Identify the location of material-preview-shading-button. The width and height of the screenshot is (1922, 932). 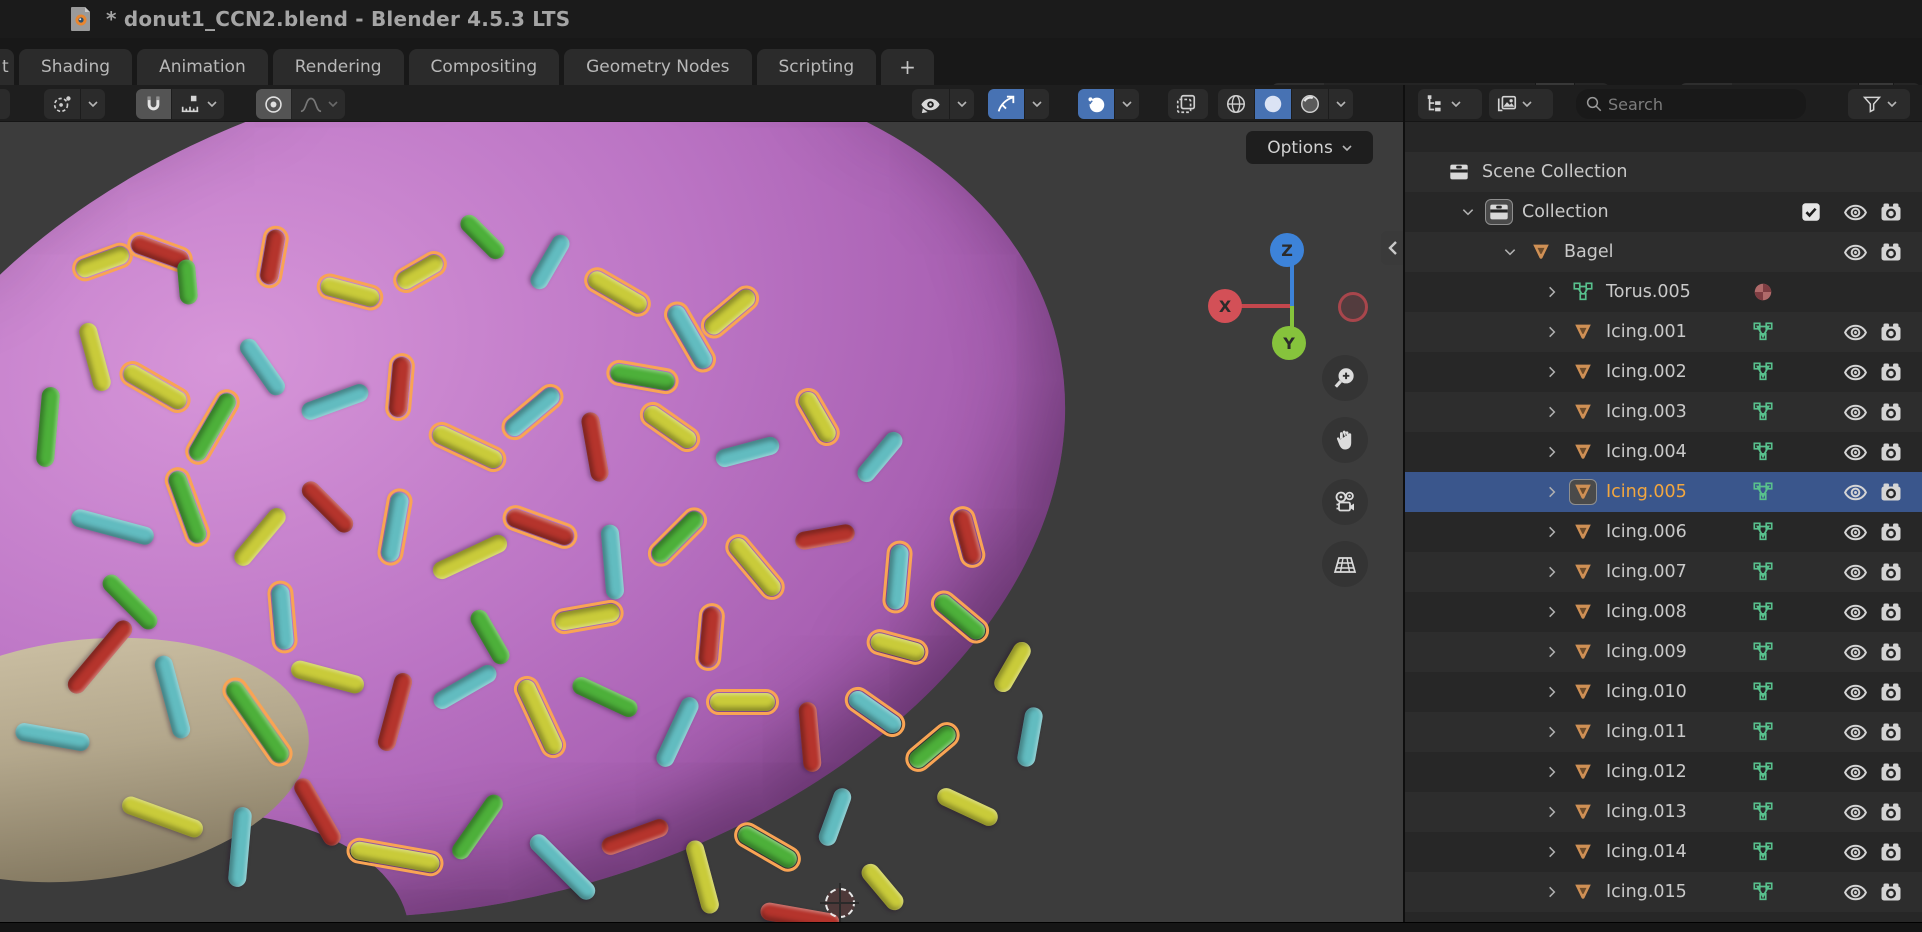
(1309, 104).